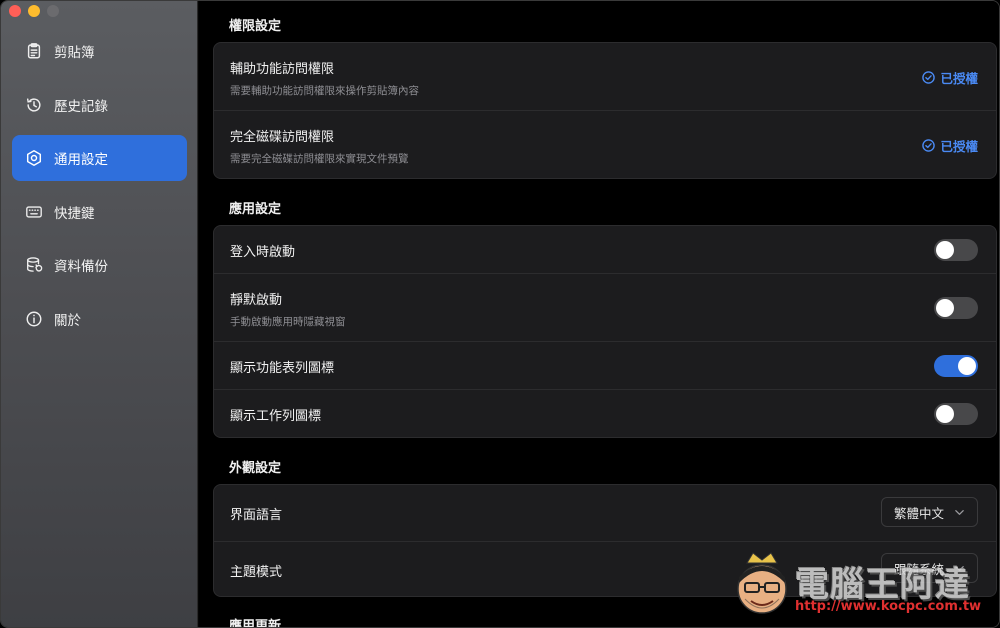 The width and height of the screenshot is (1000, 628). I want to click on setting-row-silent-start: 靜默啟動 手動啟動應用時隱藏視窗, so click(605, 308).